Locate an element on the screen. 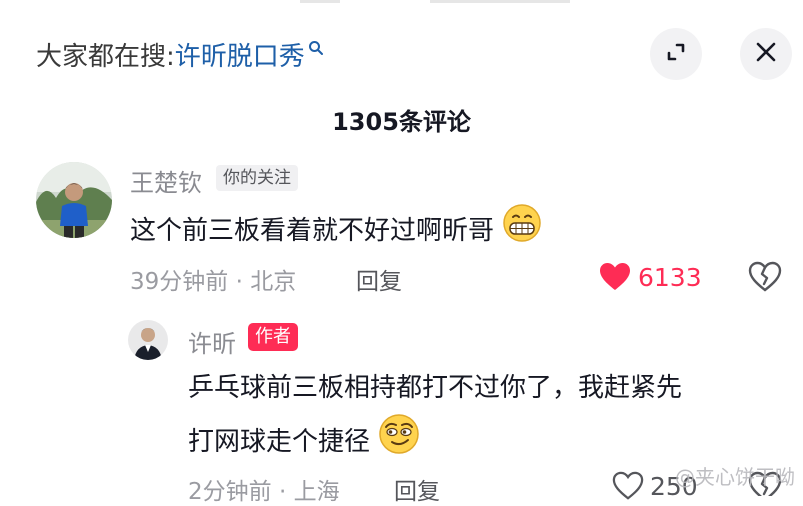 Image resolution: width=803 pixels, height=506 pixels. search-suggestion-keyword: 许昕脱口秀 is located at coordinates (240, 54).